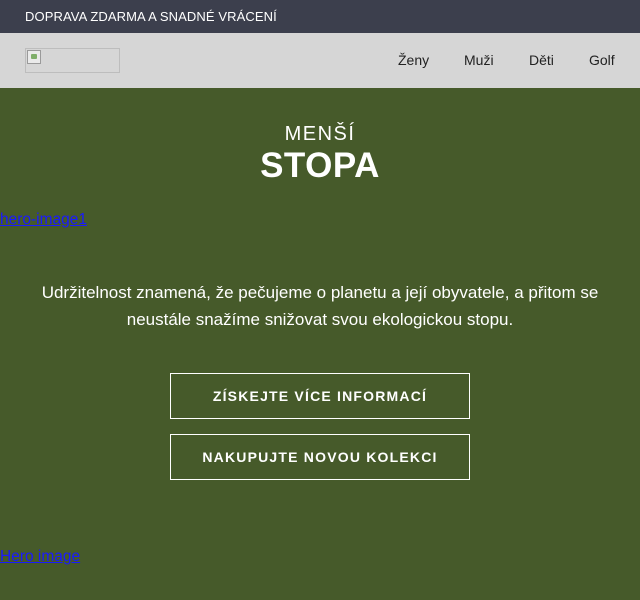 The image size is (640, 600). What do you see at coordinates (320, 165) in the screenshot?
I see `hero-title: STOPA` at bounding box center [320, 165].